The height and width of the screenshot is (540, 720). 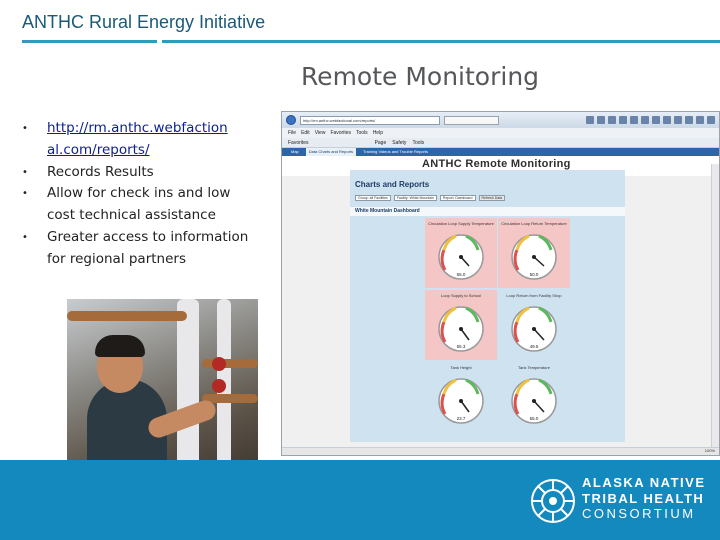 What do you see at coordinates (534, 346) in the screenshot?
I see `gauge-reading: 49.5` at bounding box center [534, 346].